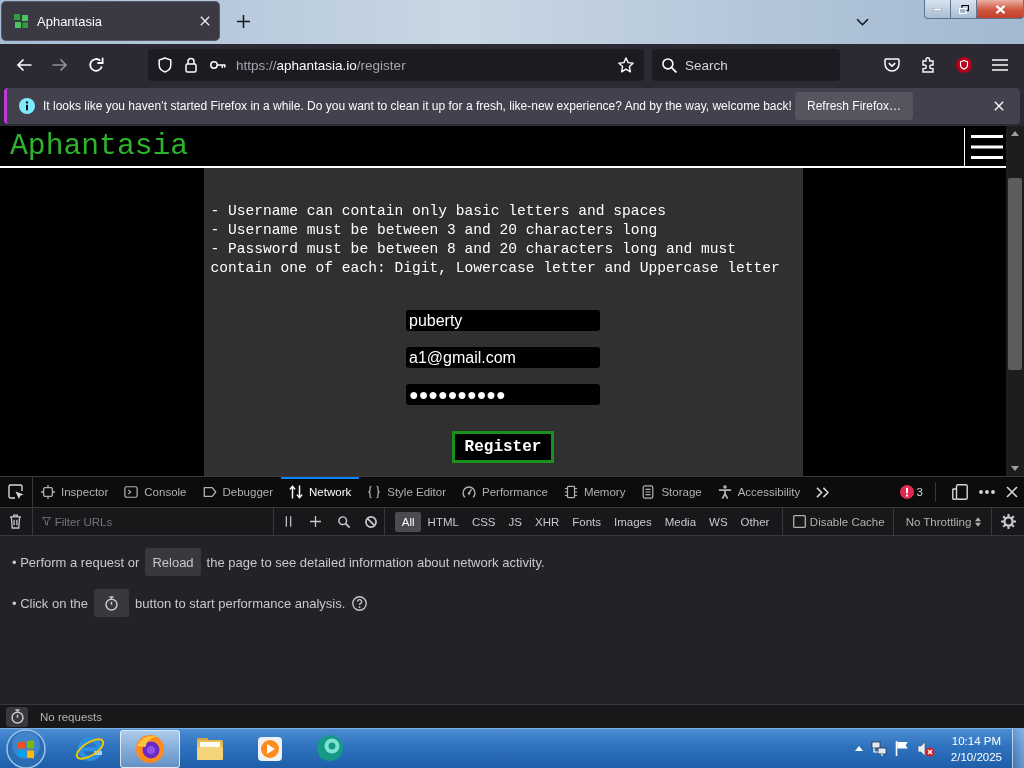 The image size is (1024, 768). I want to click on close-window-button, so click(1000, 9).